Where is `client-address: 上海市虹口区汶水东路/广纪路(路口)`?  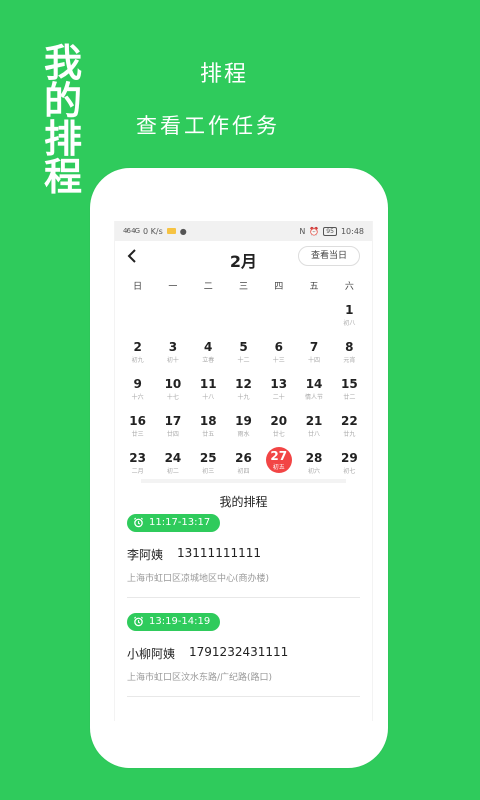
client-address: 上海市虹口区汶水东路/广纪路(路口) is located at coordinates (200, 678).